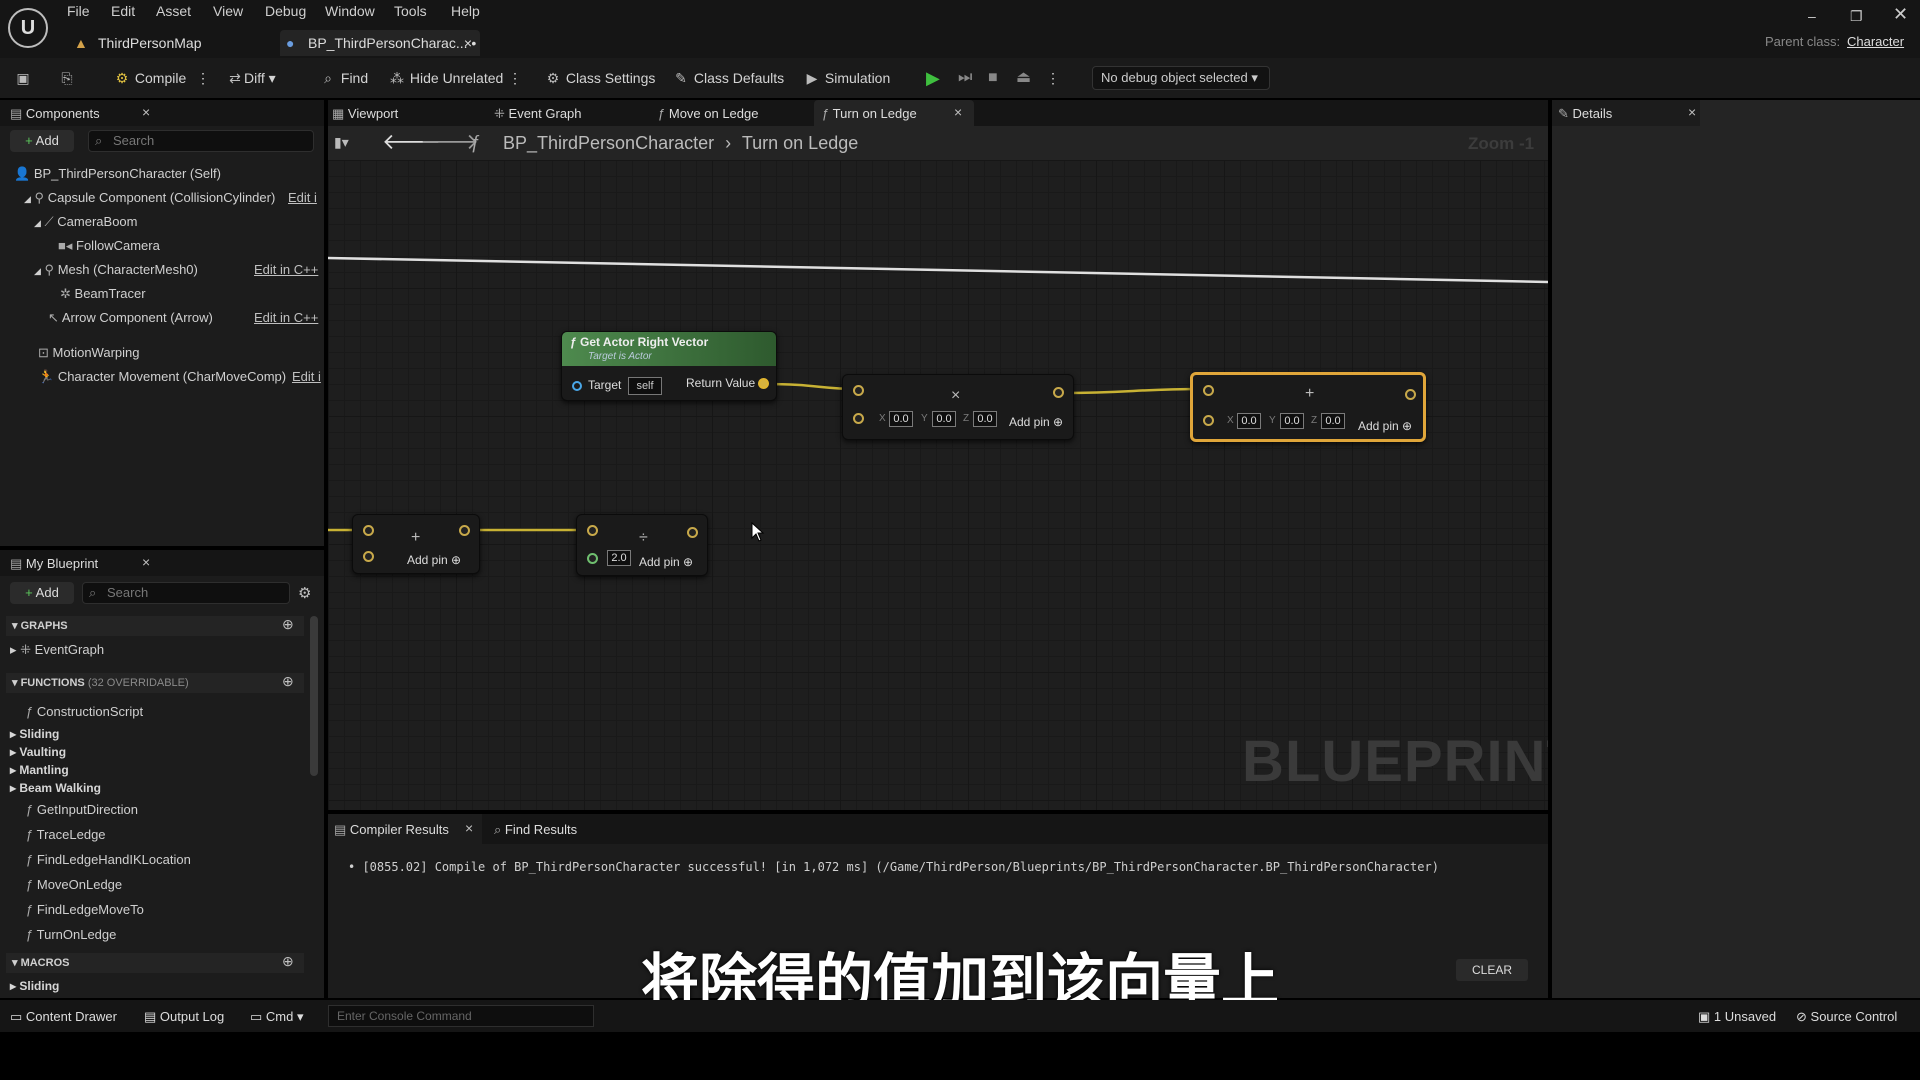  Describe the element at coordinates (933, 78) in the screenshot. I see `play-icon: ▶` at that location.